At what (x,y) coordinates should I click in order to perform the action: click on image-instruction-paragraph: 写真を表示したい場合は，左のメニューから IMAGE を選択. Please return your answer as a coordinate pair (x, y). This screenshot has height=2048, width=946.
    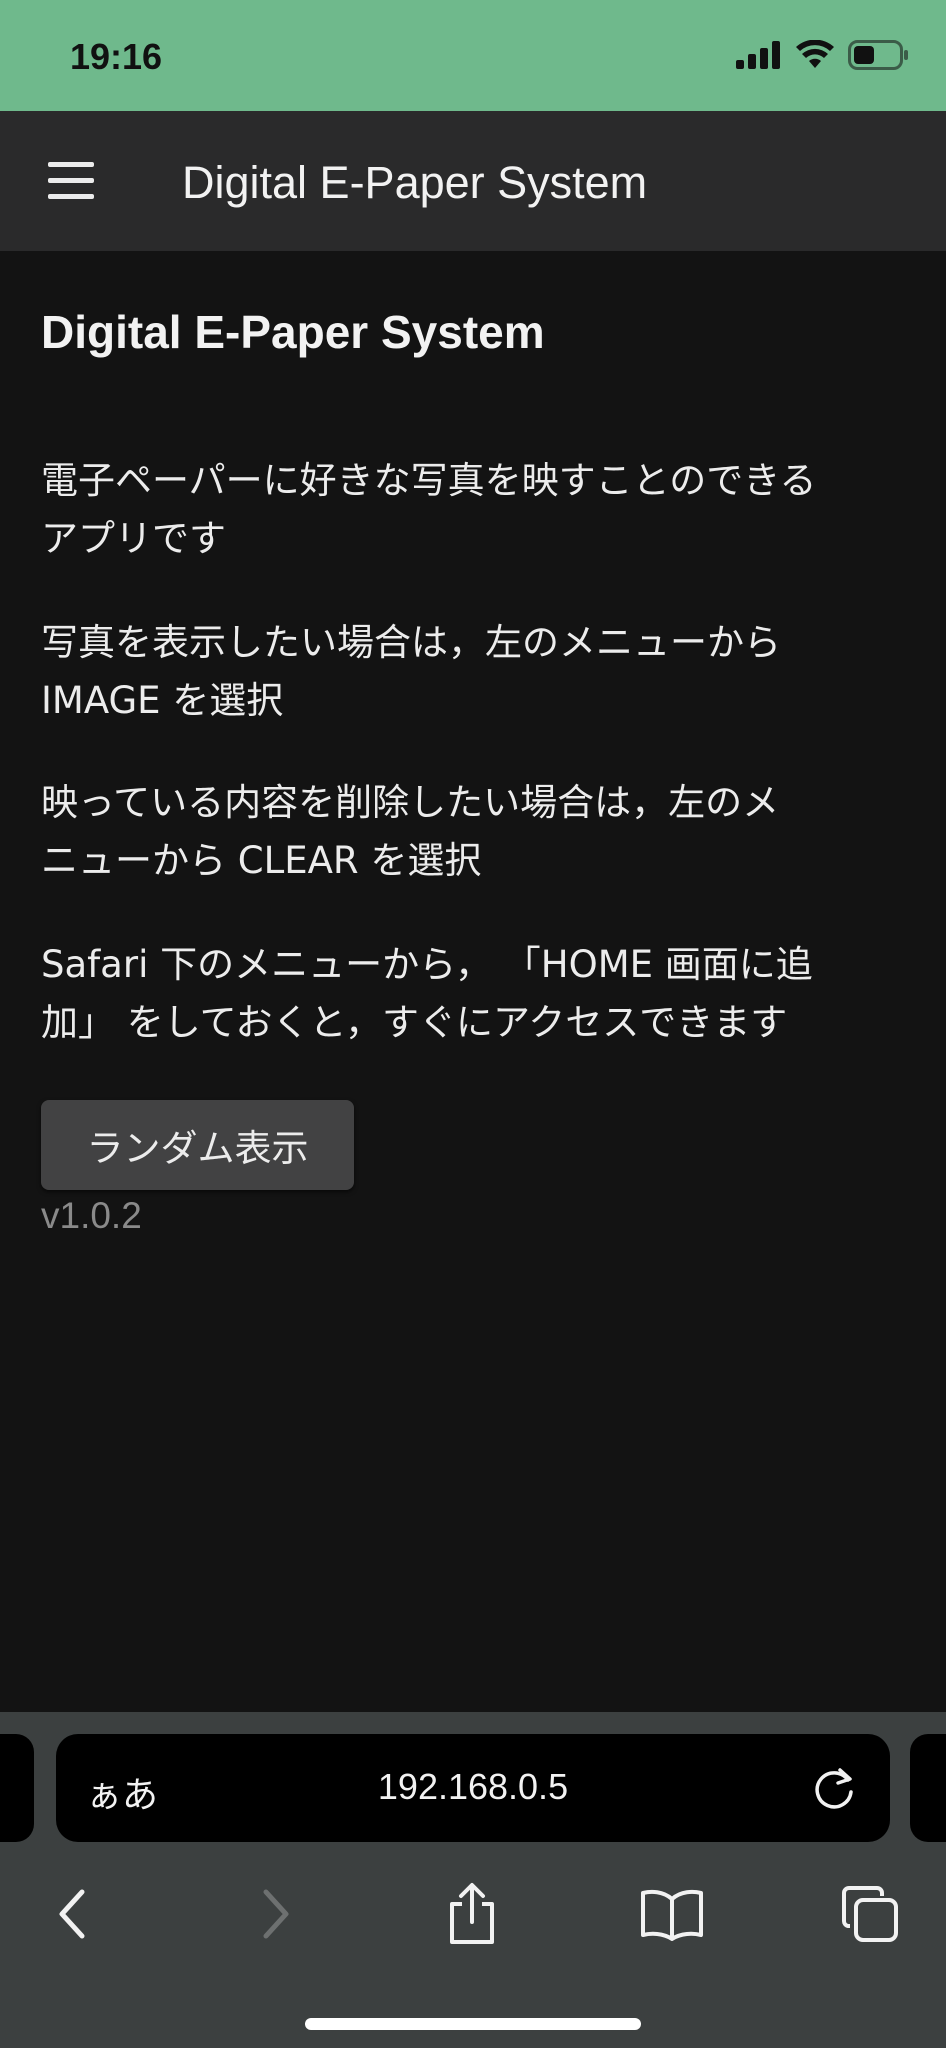
    Looking at the image, I should click on (411, 672).